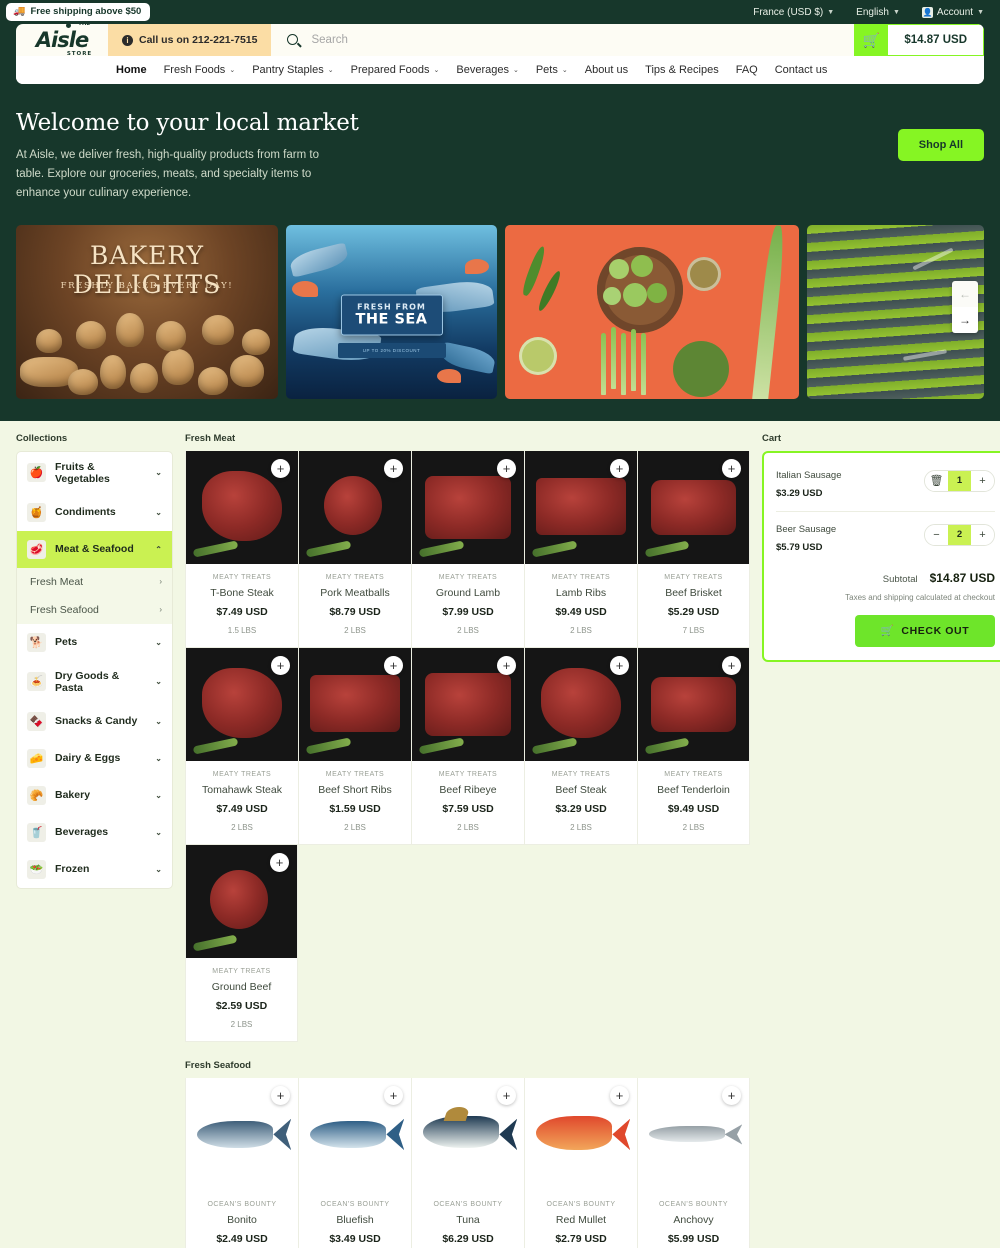  Describe the element at coordinates (94, 473) in the screenshot. I see `sidebar-item-fruits-vegetables: 🍎 Fruits & Vegetables ⌄` at that location.